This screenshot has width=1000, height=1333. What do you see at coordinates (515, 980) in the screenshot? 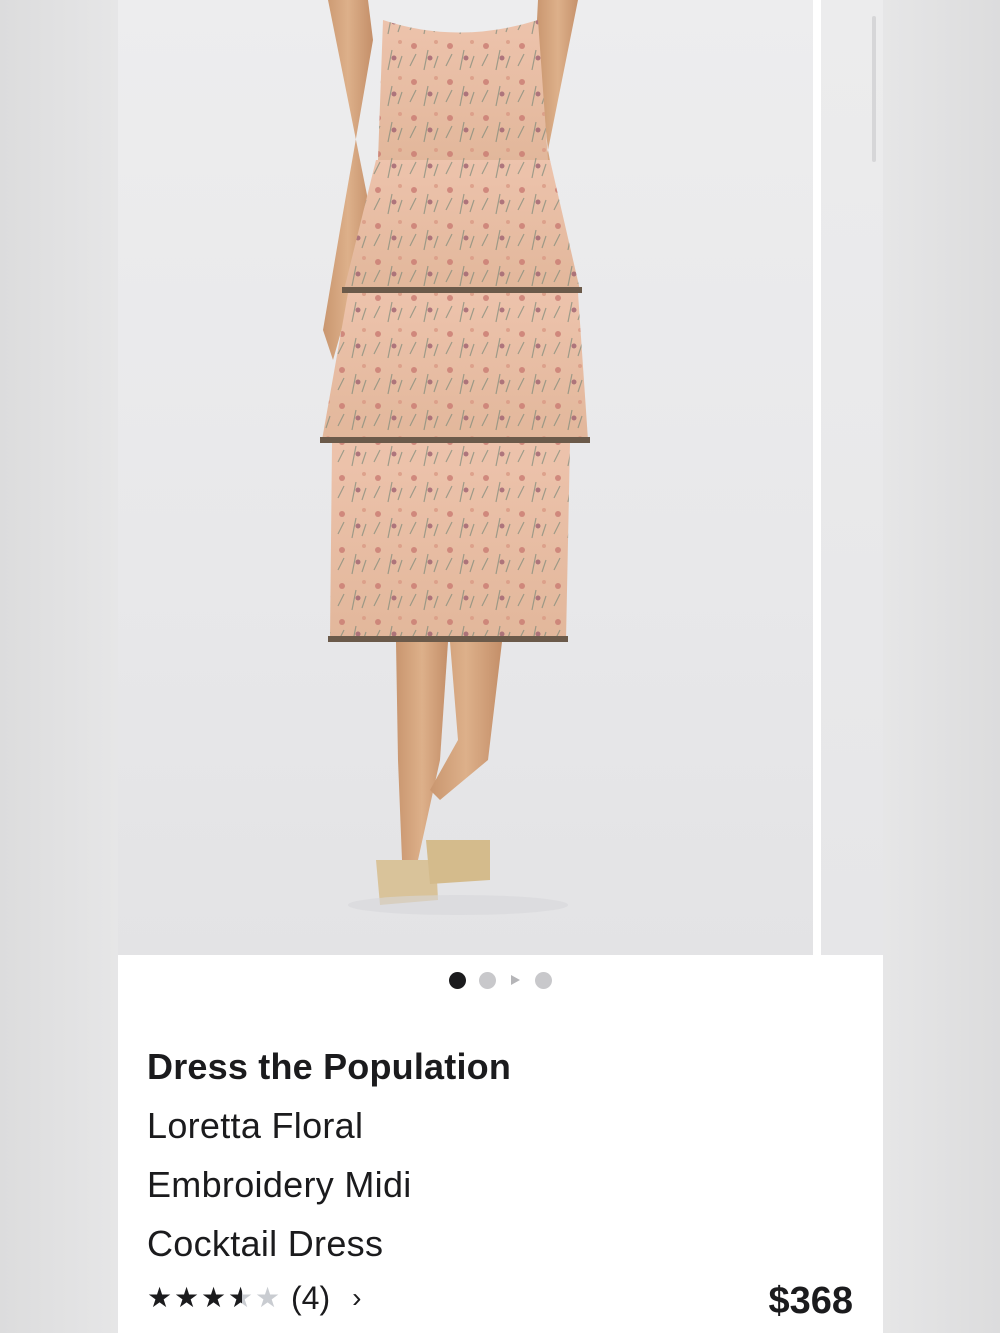
I see `video-play-icon` at bounding box center [515, 980].